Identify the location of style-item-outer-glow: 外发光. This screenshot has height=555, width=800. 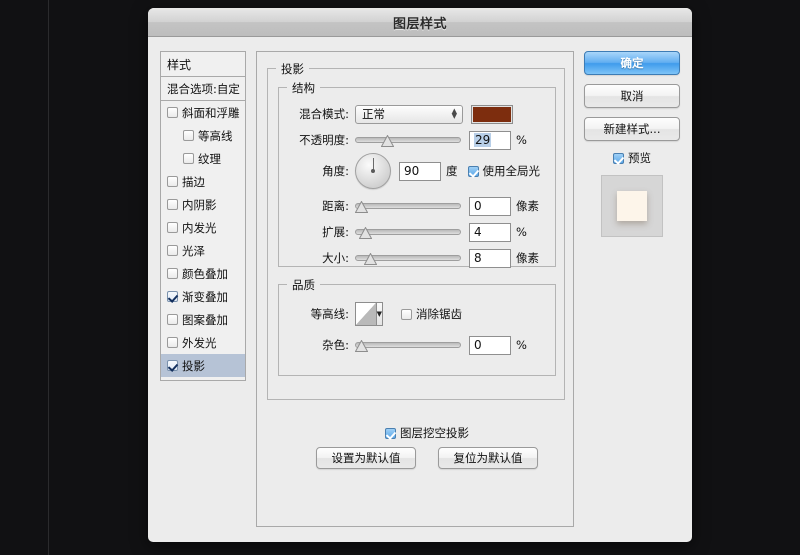
(203, 342).